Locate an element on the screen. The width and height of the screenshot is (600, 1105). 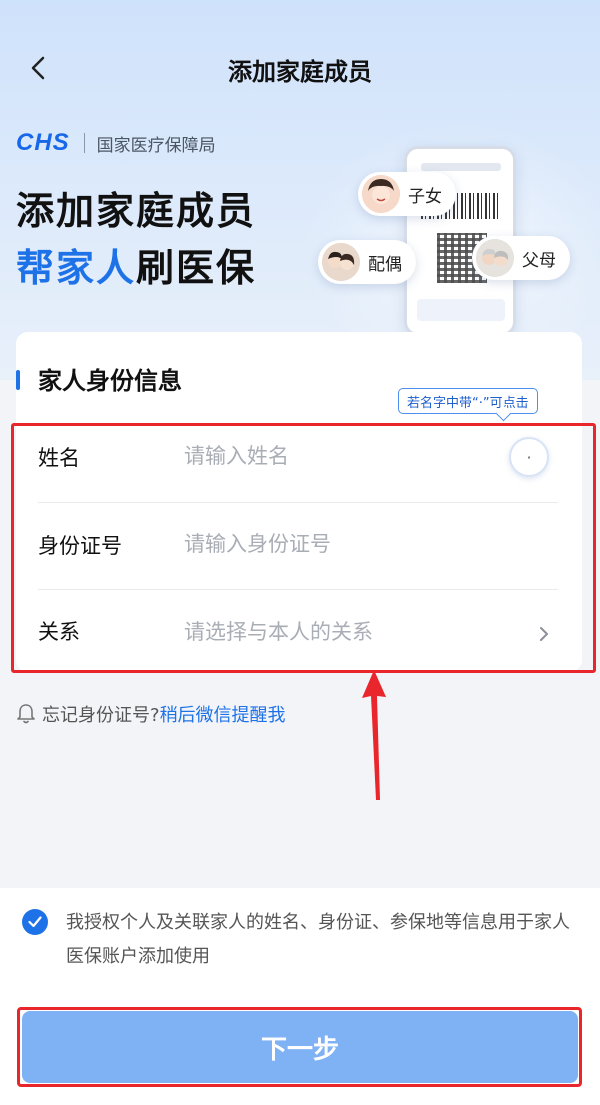
id-number-input is located at coordinates (344, 544).